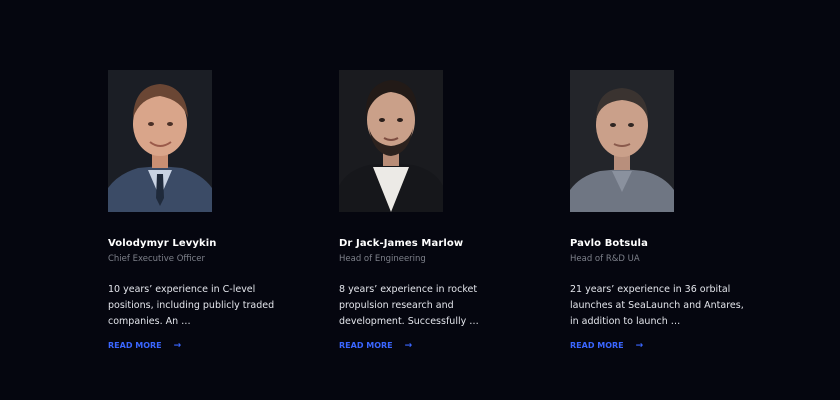 This screenshot has width=840, height=400. Describe the element at coordinates (609, 243) in the screenshot. I see `member-name: Pavlo Botsula` at that location.